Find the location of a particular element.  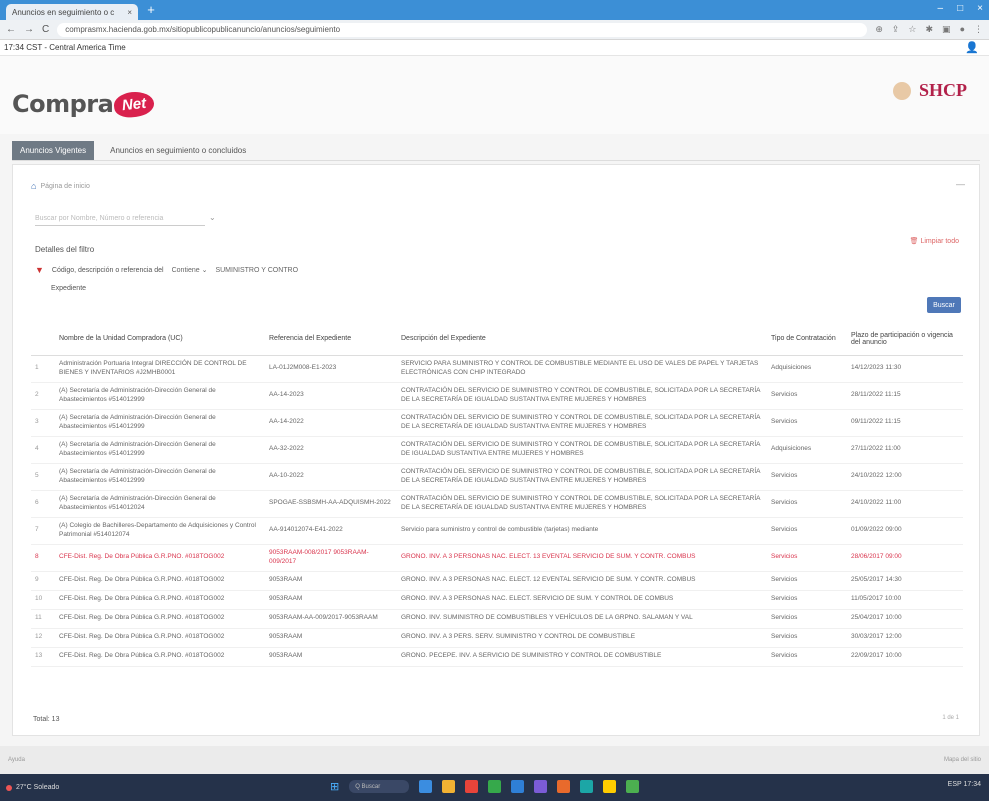

chevron-down-icon: ⌄ is located at coordinates (212, 217).